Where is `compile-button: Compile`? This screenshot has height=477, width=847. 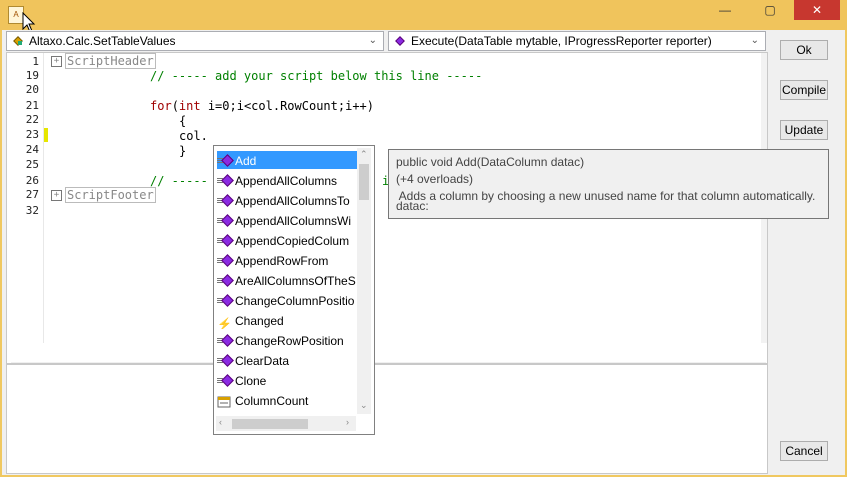 compile-button: Compile is located at coordinates (804, 90).